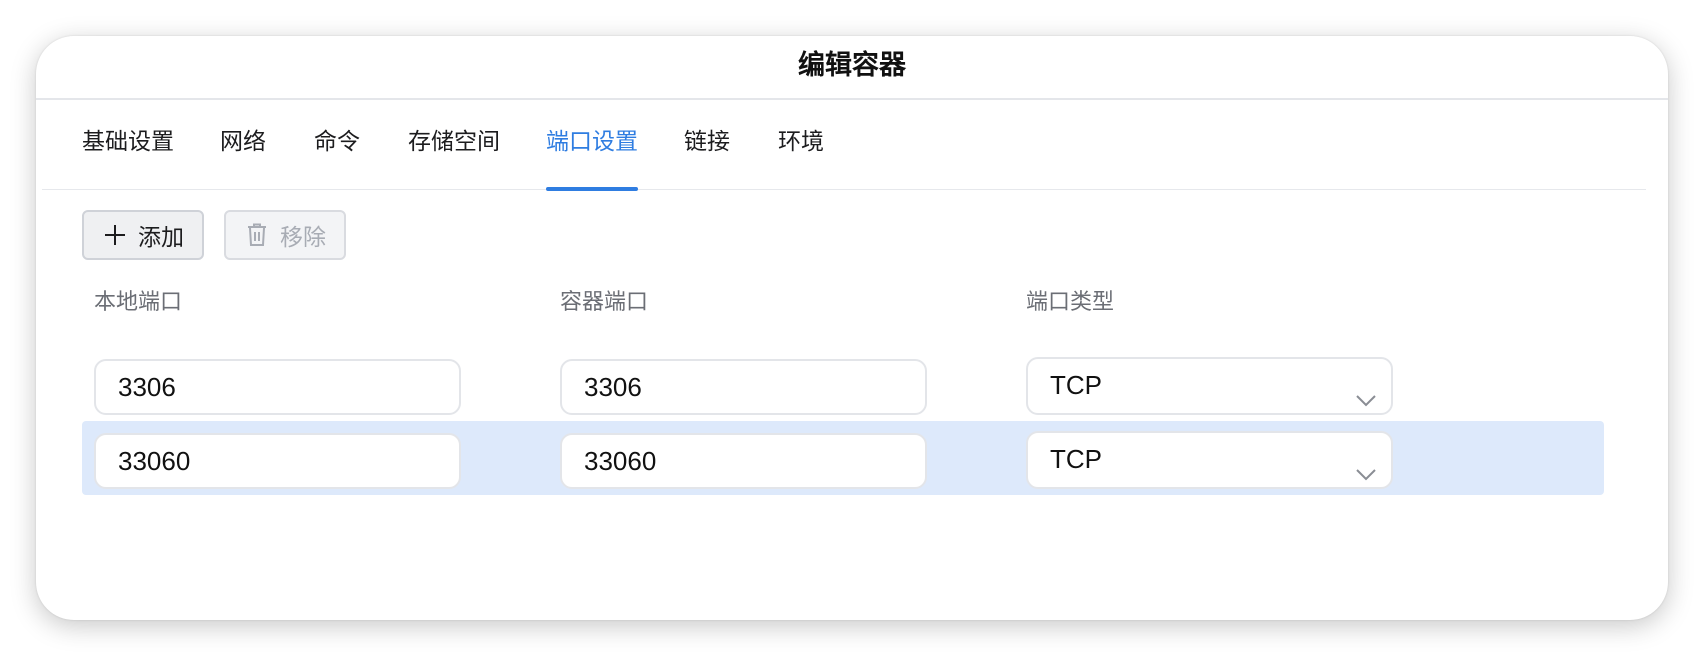 The height and width of the screenshot is (656, 1704). Describe the element at coordinates (161, 238) in the screenshot. I see `add-button-label: 添加` at that location.